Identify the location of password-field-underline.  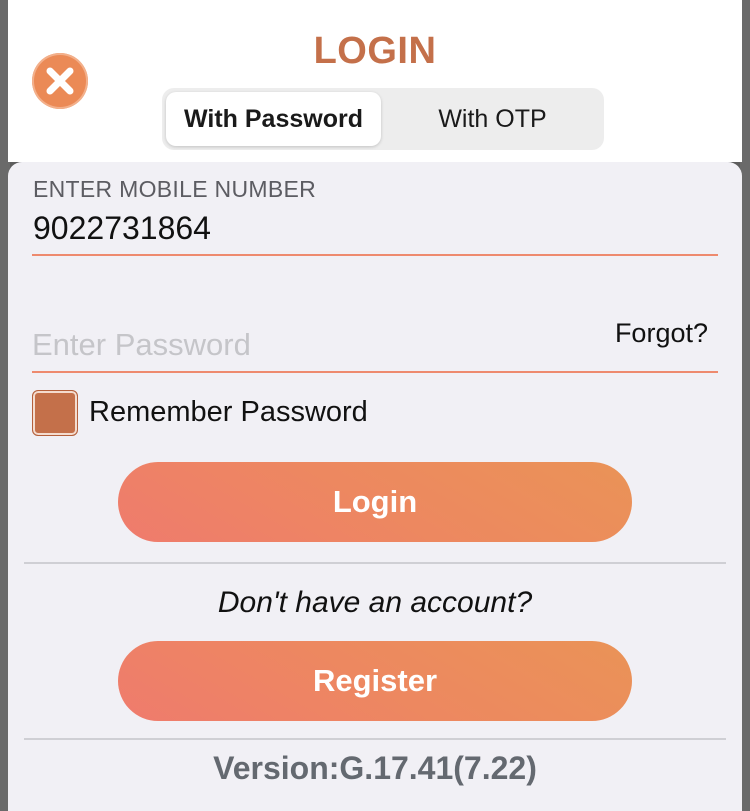
(375, 372).